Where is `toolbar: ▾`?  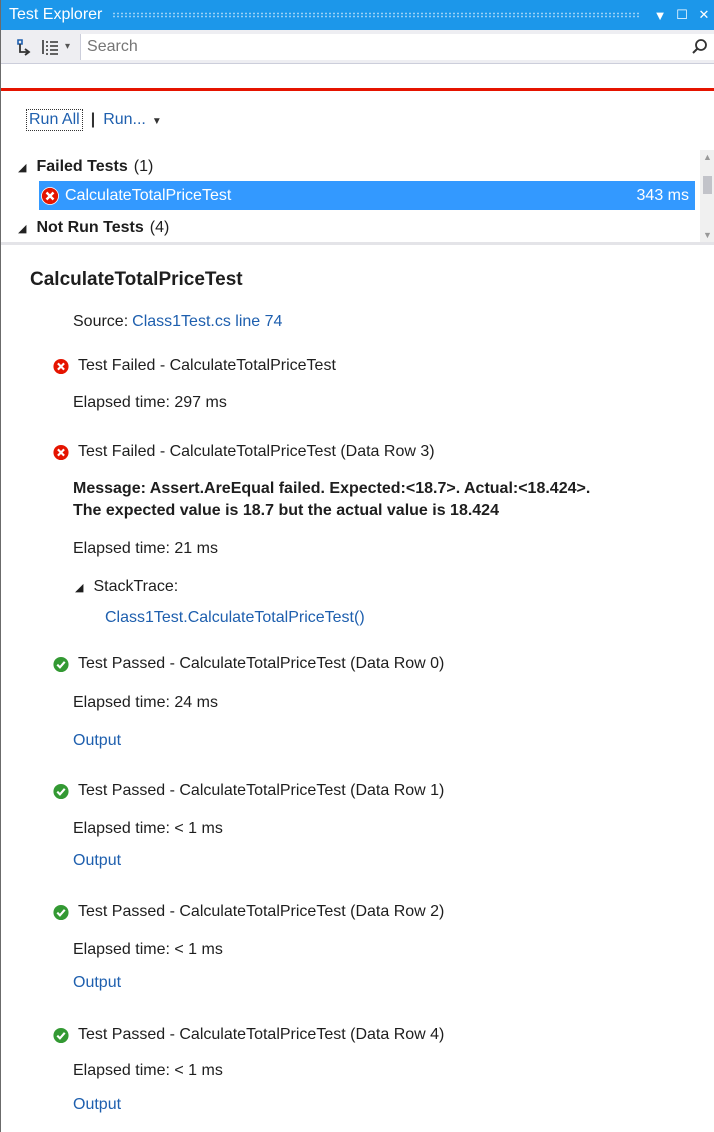
toolbar: ▾ is located at coordinates (357, 47).